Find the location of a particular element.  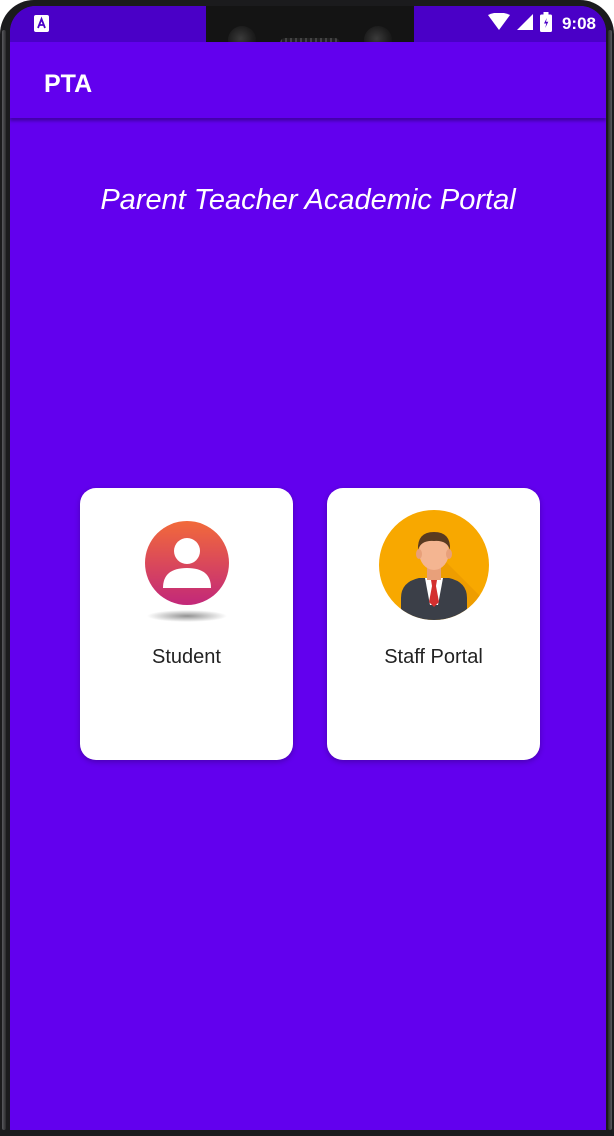

staff-portal-card: Staff Portal is located at coordinates (433, 624).